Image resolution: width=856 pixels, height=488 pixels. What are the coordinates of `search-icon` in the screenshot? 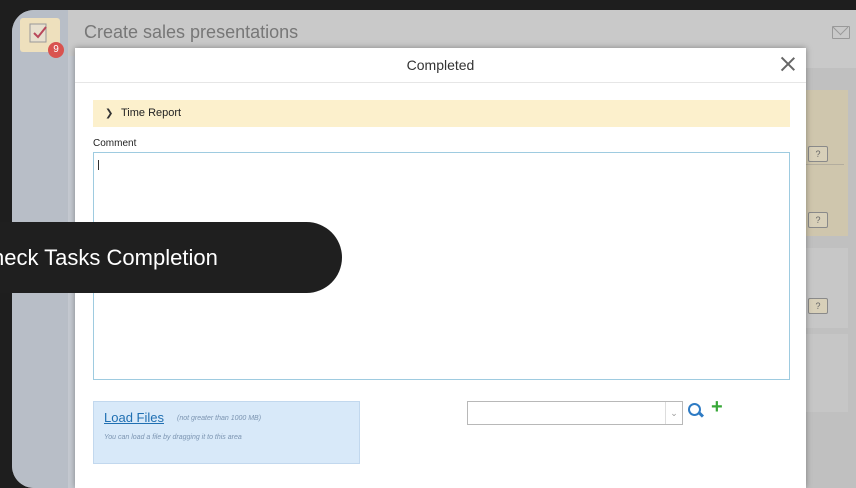 It's located at (696, 411).